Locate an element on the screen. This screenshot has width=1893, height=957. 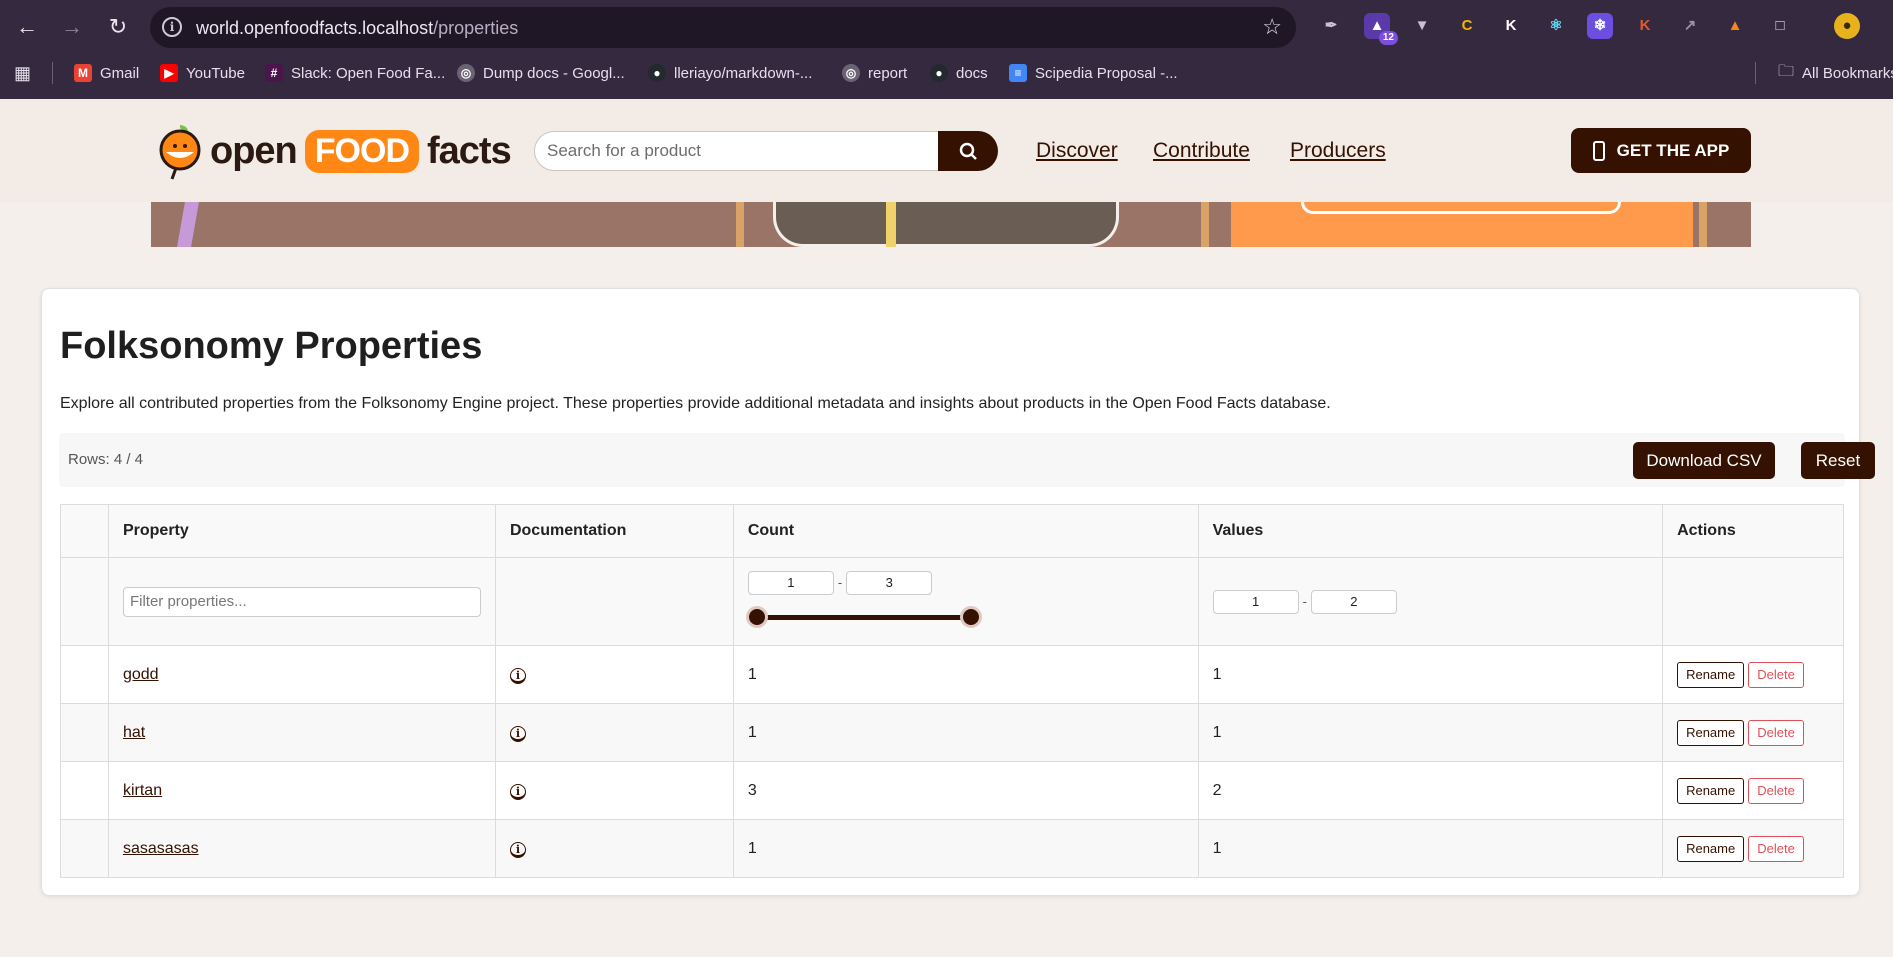
k-extension-icon: K is located at coordinates (1511, 26).